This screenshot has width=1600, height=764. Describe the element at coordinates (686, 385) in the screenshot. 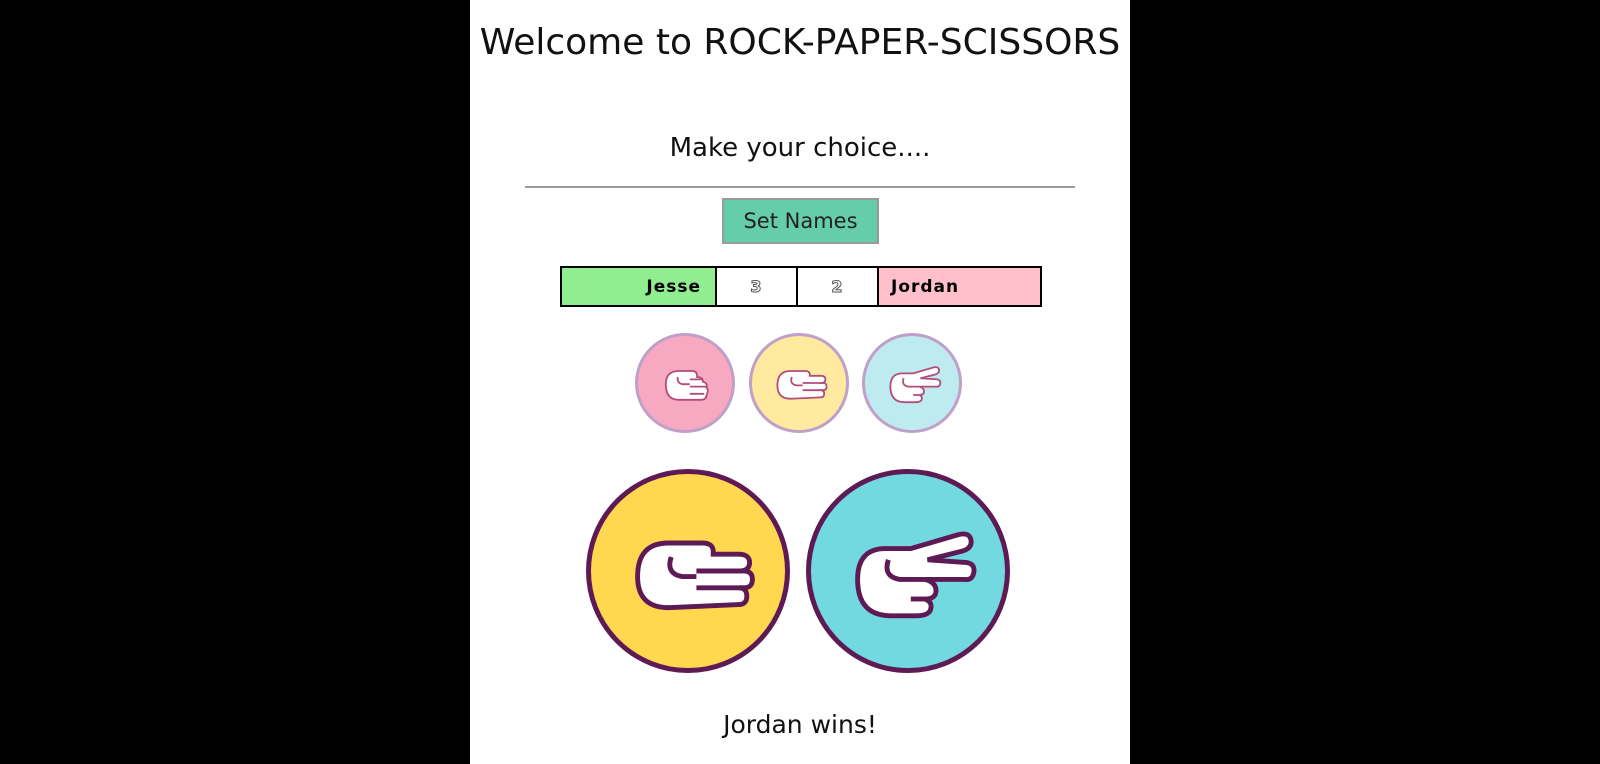

I see `rock-hand-icon` at that location.